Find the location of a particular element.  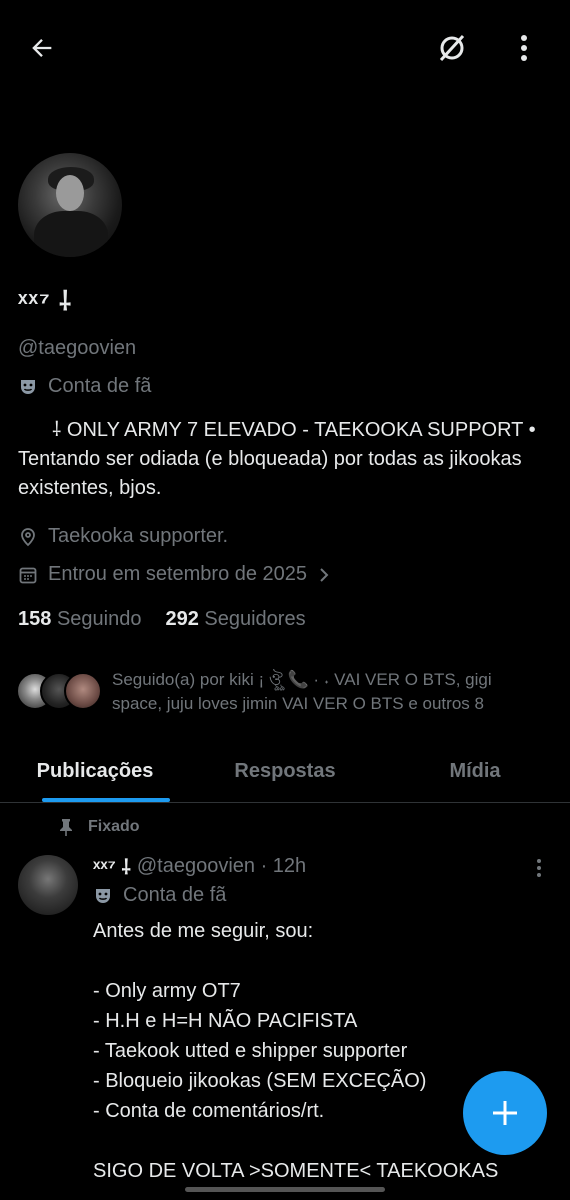

back-button is located at coordinates (42, 48).